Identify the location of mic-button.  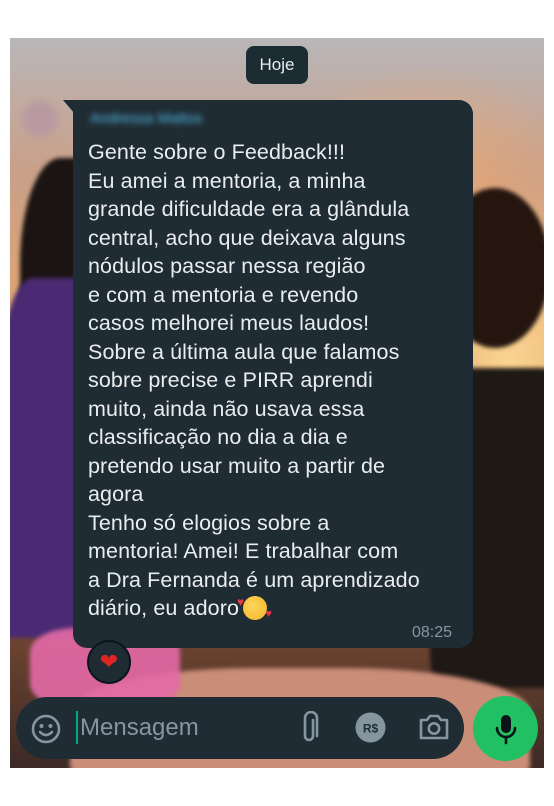
(505, 728).